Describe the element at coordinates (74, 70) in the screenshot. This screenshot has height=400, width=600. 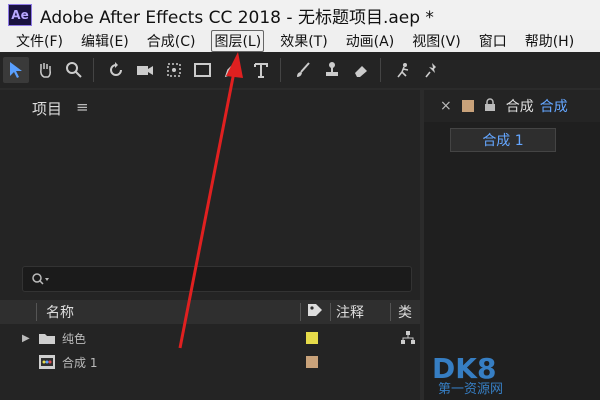
I see `zoom-tool-icon` at that location.